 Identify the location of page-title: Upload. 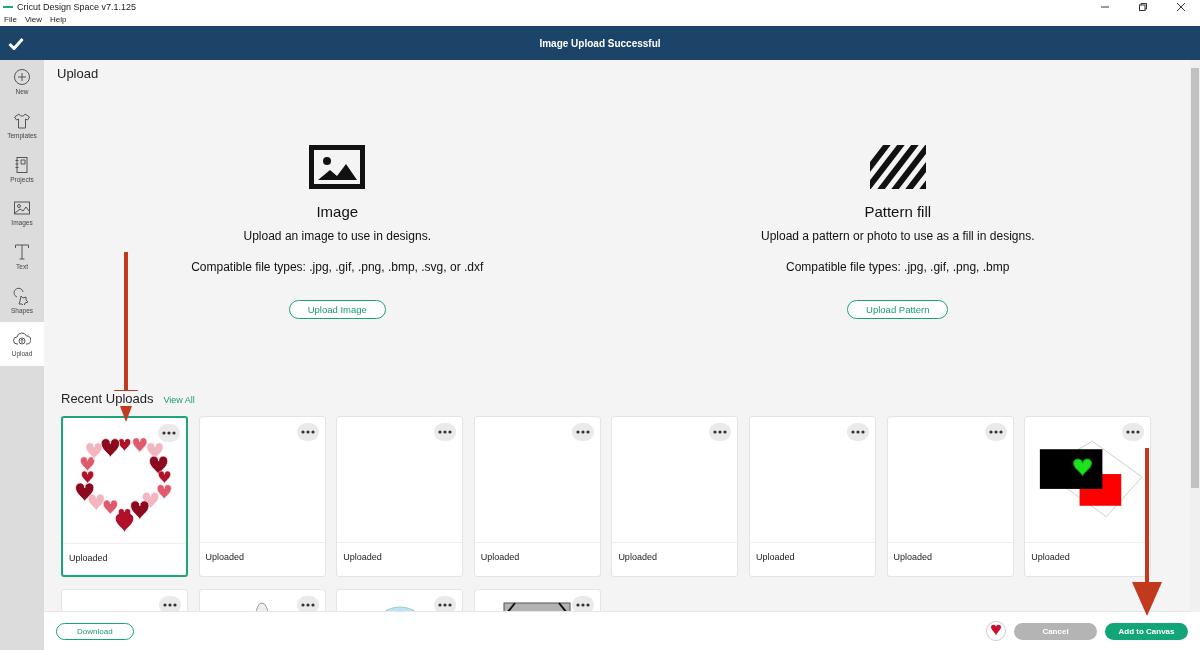
(78, 73).